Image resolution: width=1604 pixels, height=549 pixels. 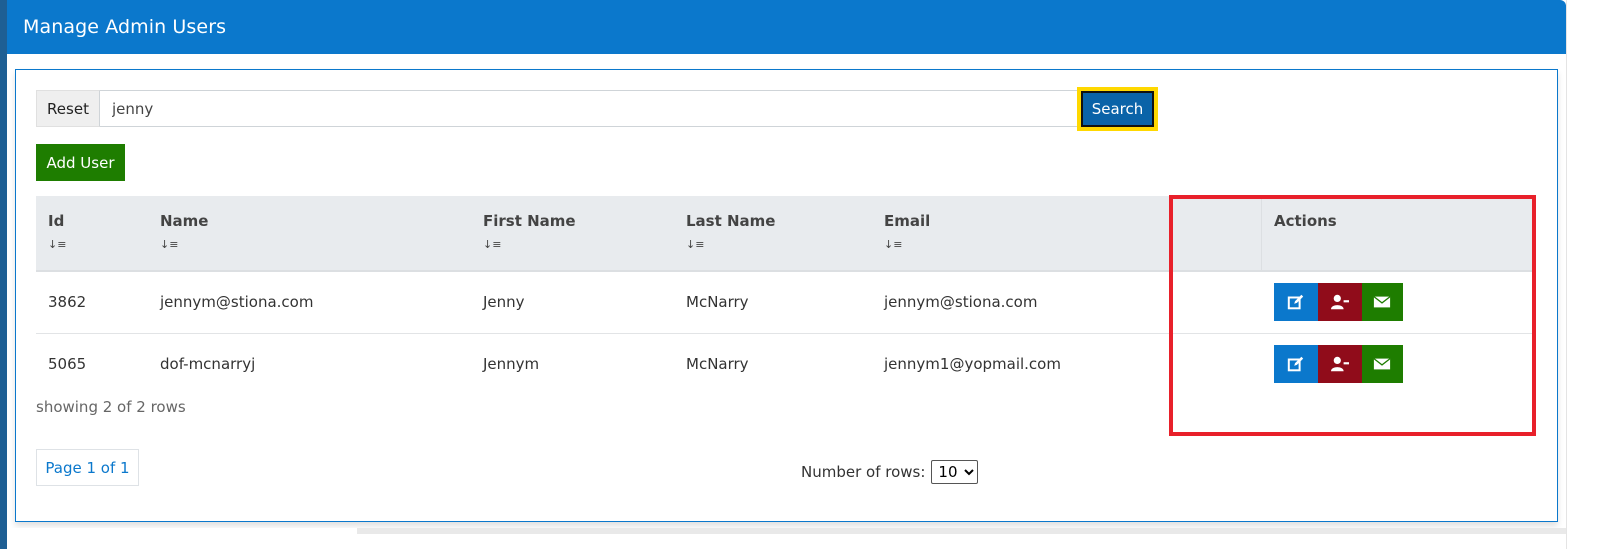 I want to click on column-header-label: Actions, so click(x=1305, y=221).